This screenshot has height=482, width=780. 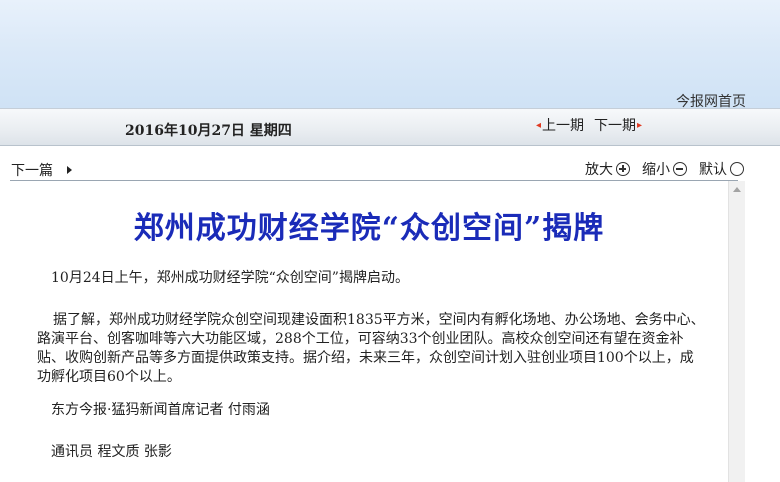 I want to click on scroll-up-arrow-icon, so click(x=737, y=189).